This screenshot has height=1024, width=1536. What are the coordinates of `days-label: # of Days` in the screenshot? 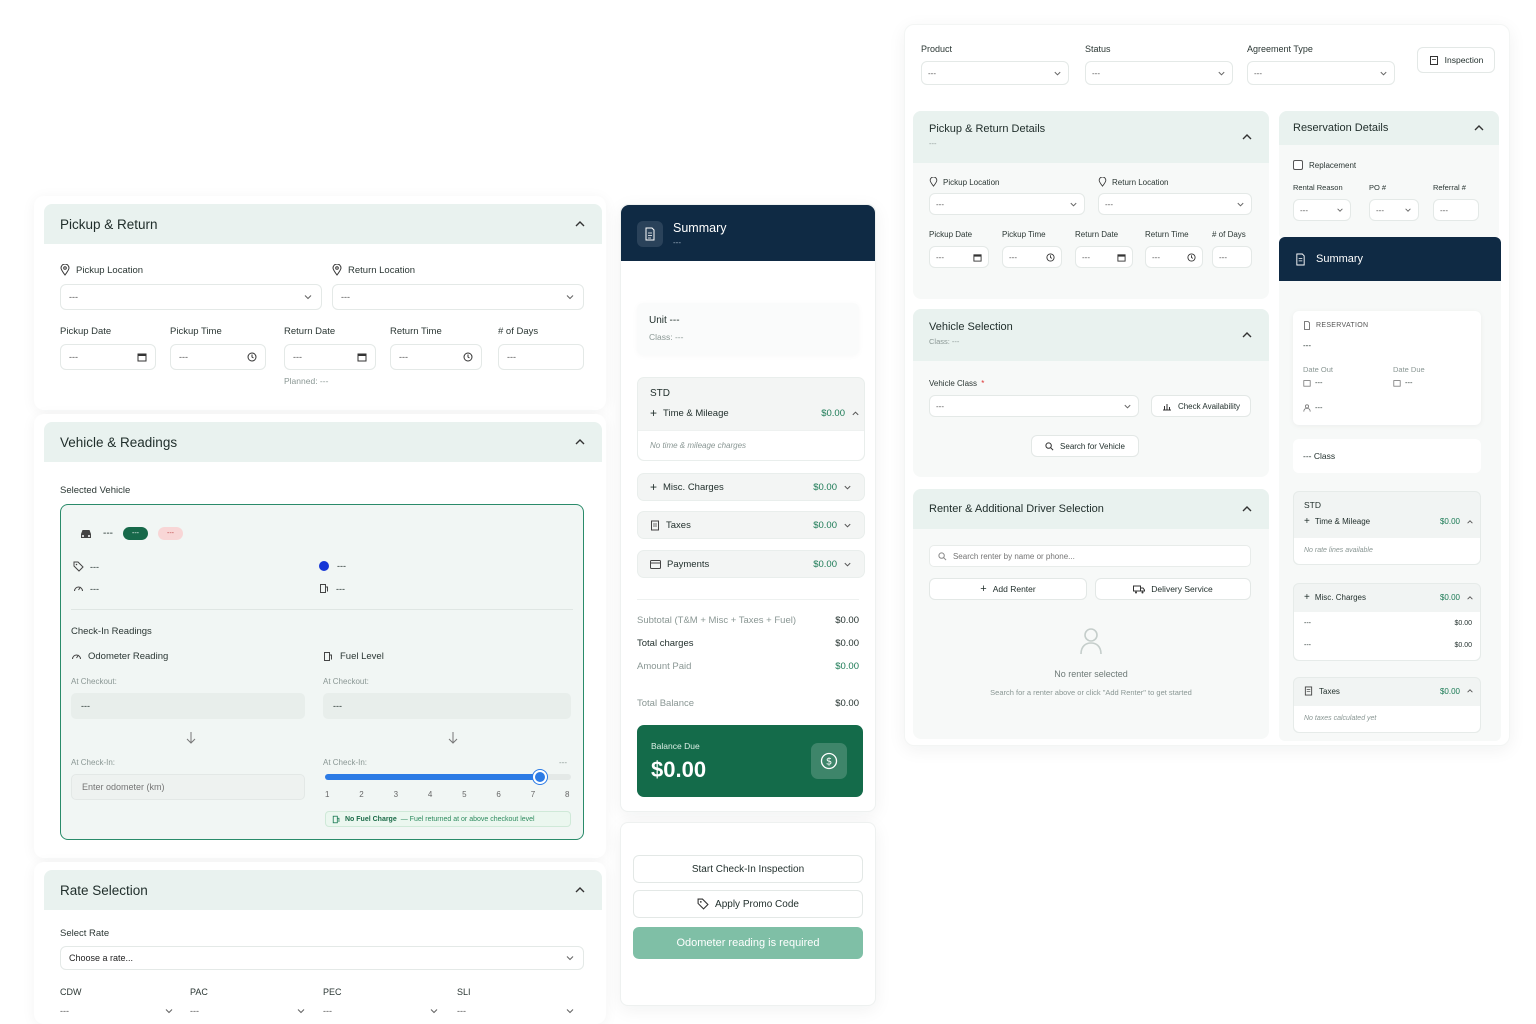 It's located at (518, 331).